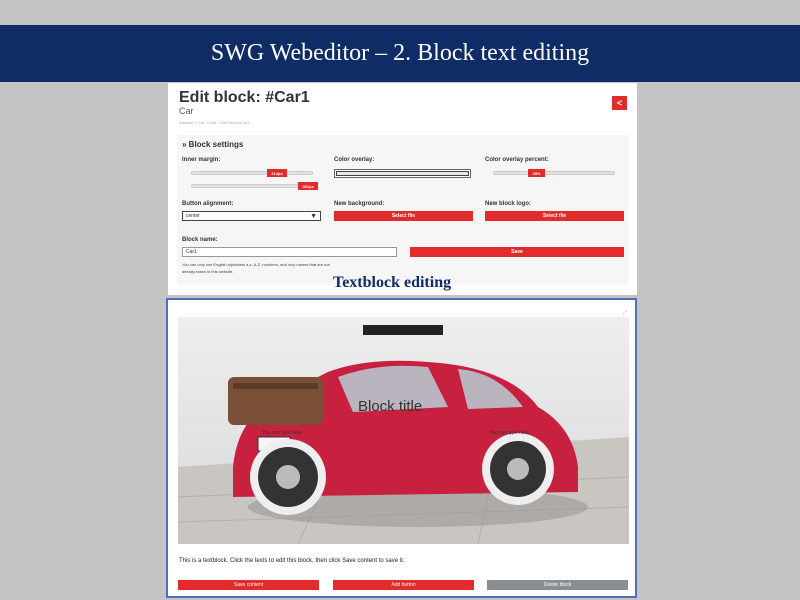 The image size is (800, 600). I want to click on slide-banner: SWG Webeditor – 2. Block text editing, so click(400, 53).